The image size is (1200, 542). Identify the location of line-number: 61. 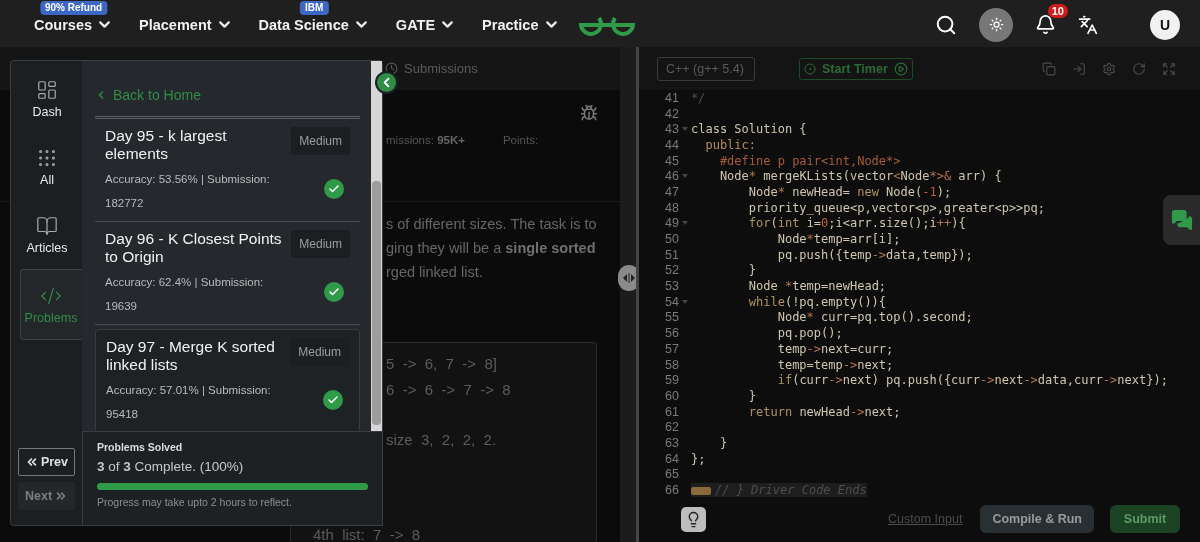
(671, 411).